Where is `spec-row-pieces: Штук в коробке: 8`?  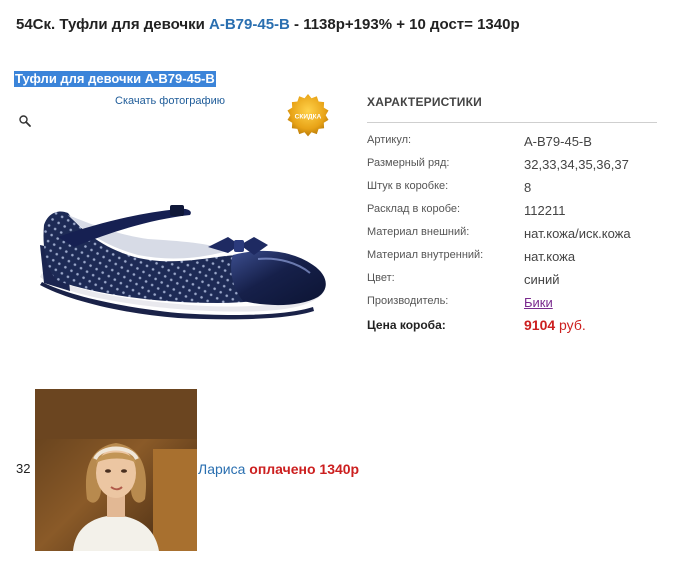 spec-row-pieces: Штук в коробке: 8 is located at coordinates (512, 191).